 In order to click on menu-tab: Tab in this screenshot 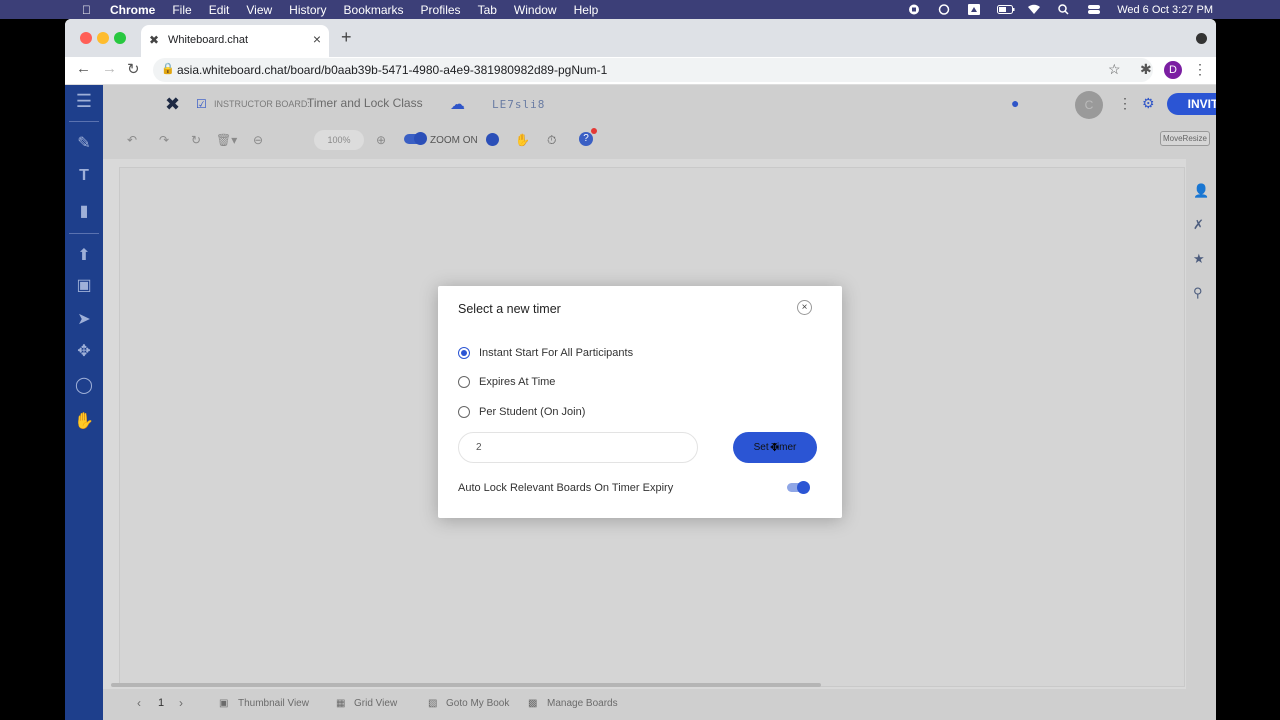, I will do `click(487, 10)`.